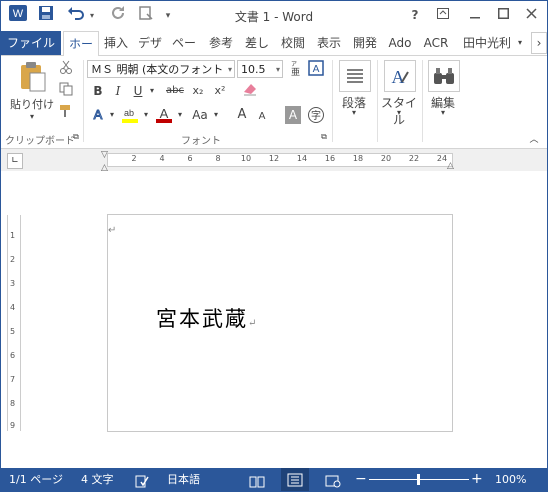 The height and width of the screenshot is (492, 548). Describe the element at coordinates (293, 115) in the screenshot. I see `character-shading-button: A` at that location.